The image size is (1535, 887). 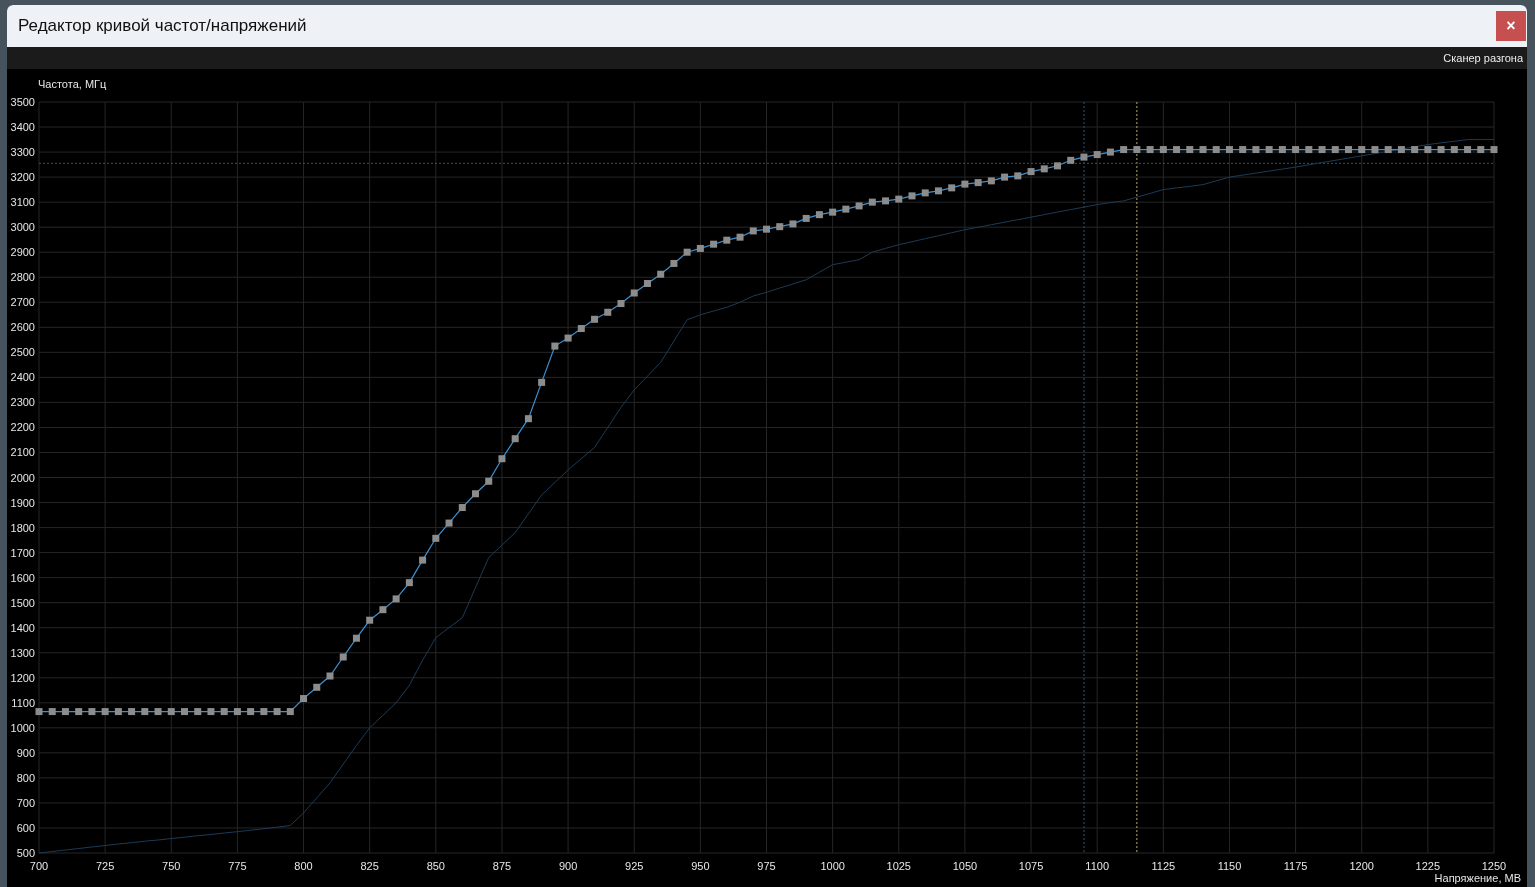 What do you see at coordinates (1485, 58) in the screenshot?
I see `toolbar-menu-item: Сканер разгона` at bounding box center [1485, 58].